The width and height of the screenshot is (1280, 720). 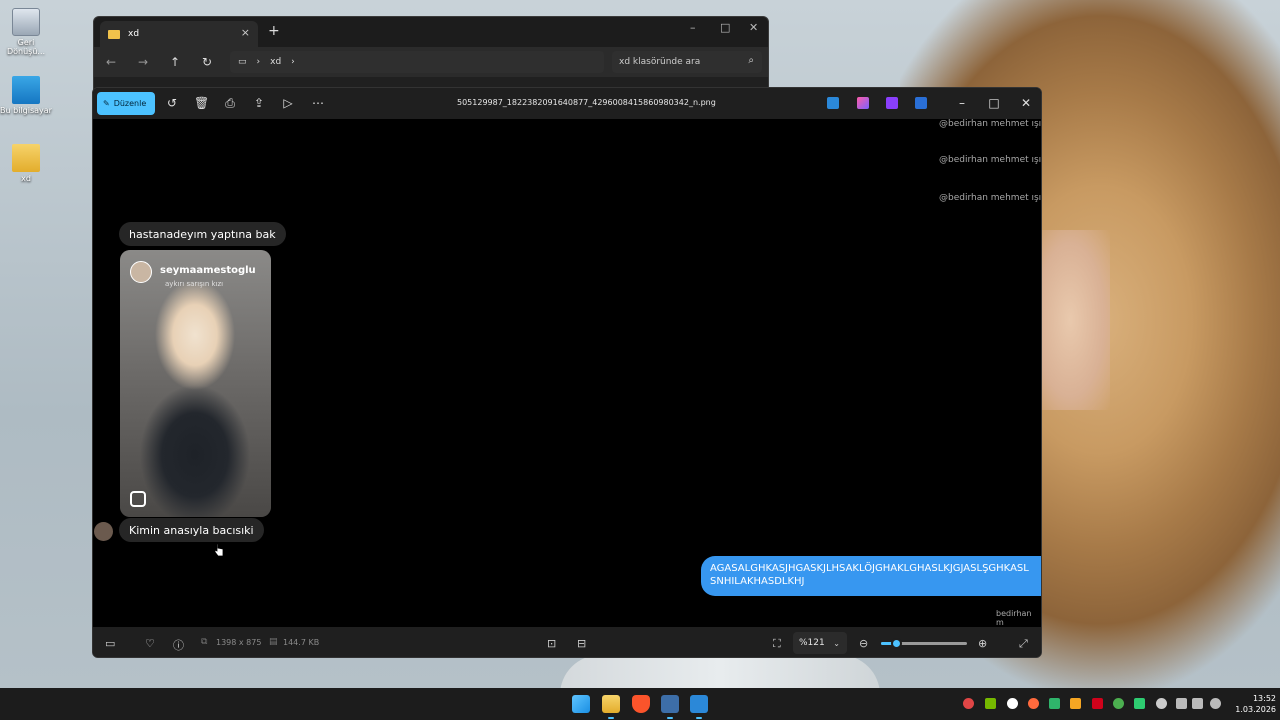 What do you see at coordinates (833, 103) in the screenshot?
I see `photo-editor-app-icon` at bounding box center [833, 103].